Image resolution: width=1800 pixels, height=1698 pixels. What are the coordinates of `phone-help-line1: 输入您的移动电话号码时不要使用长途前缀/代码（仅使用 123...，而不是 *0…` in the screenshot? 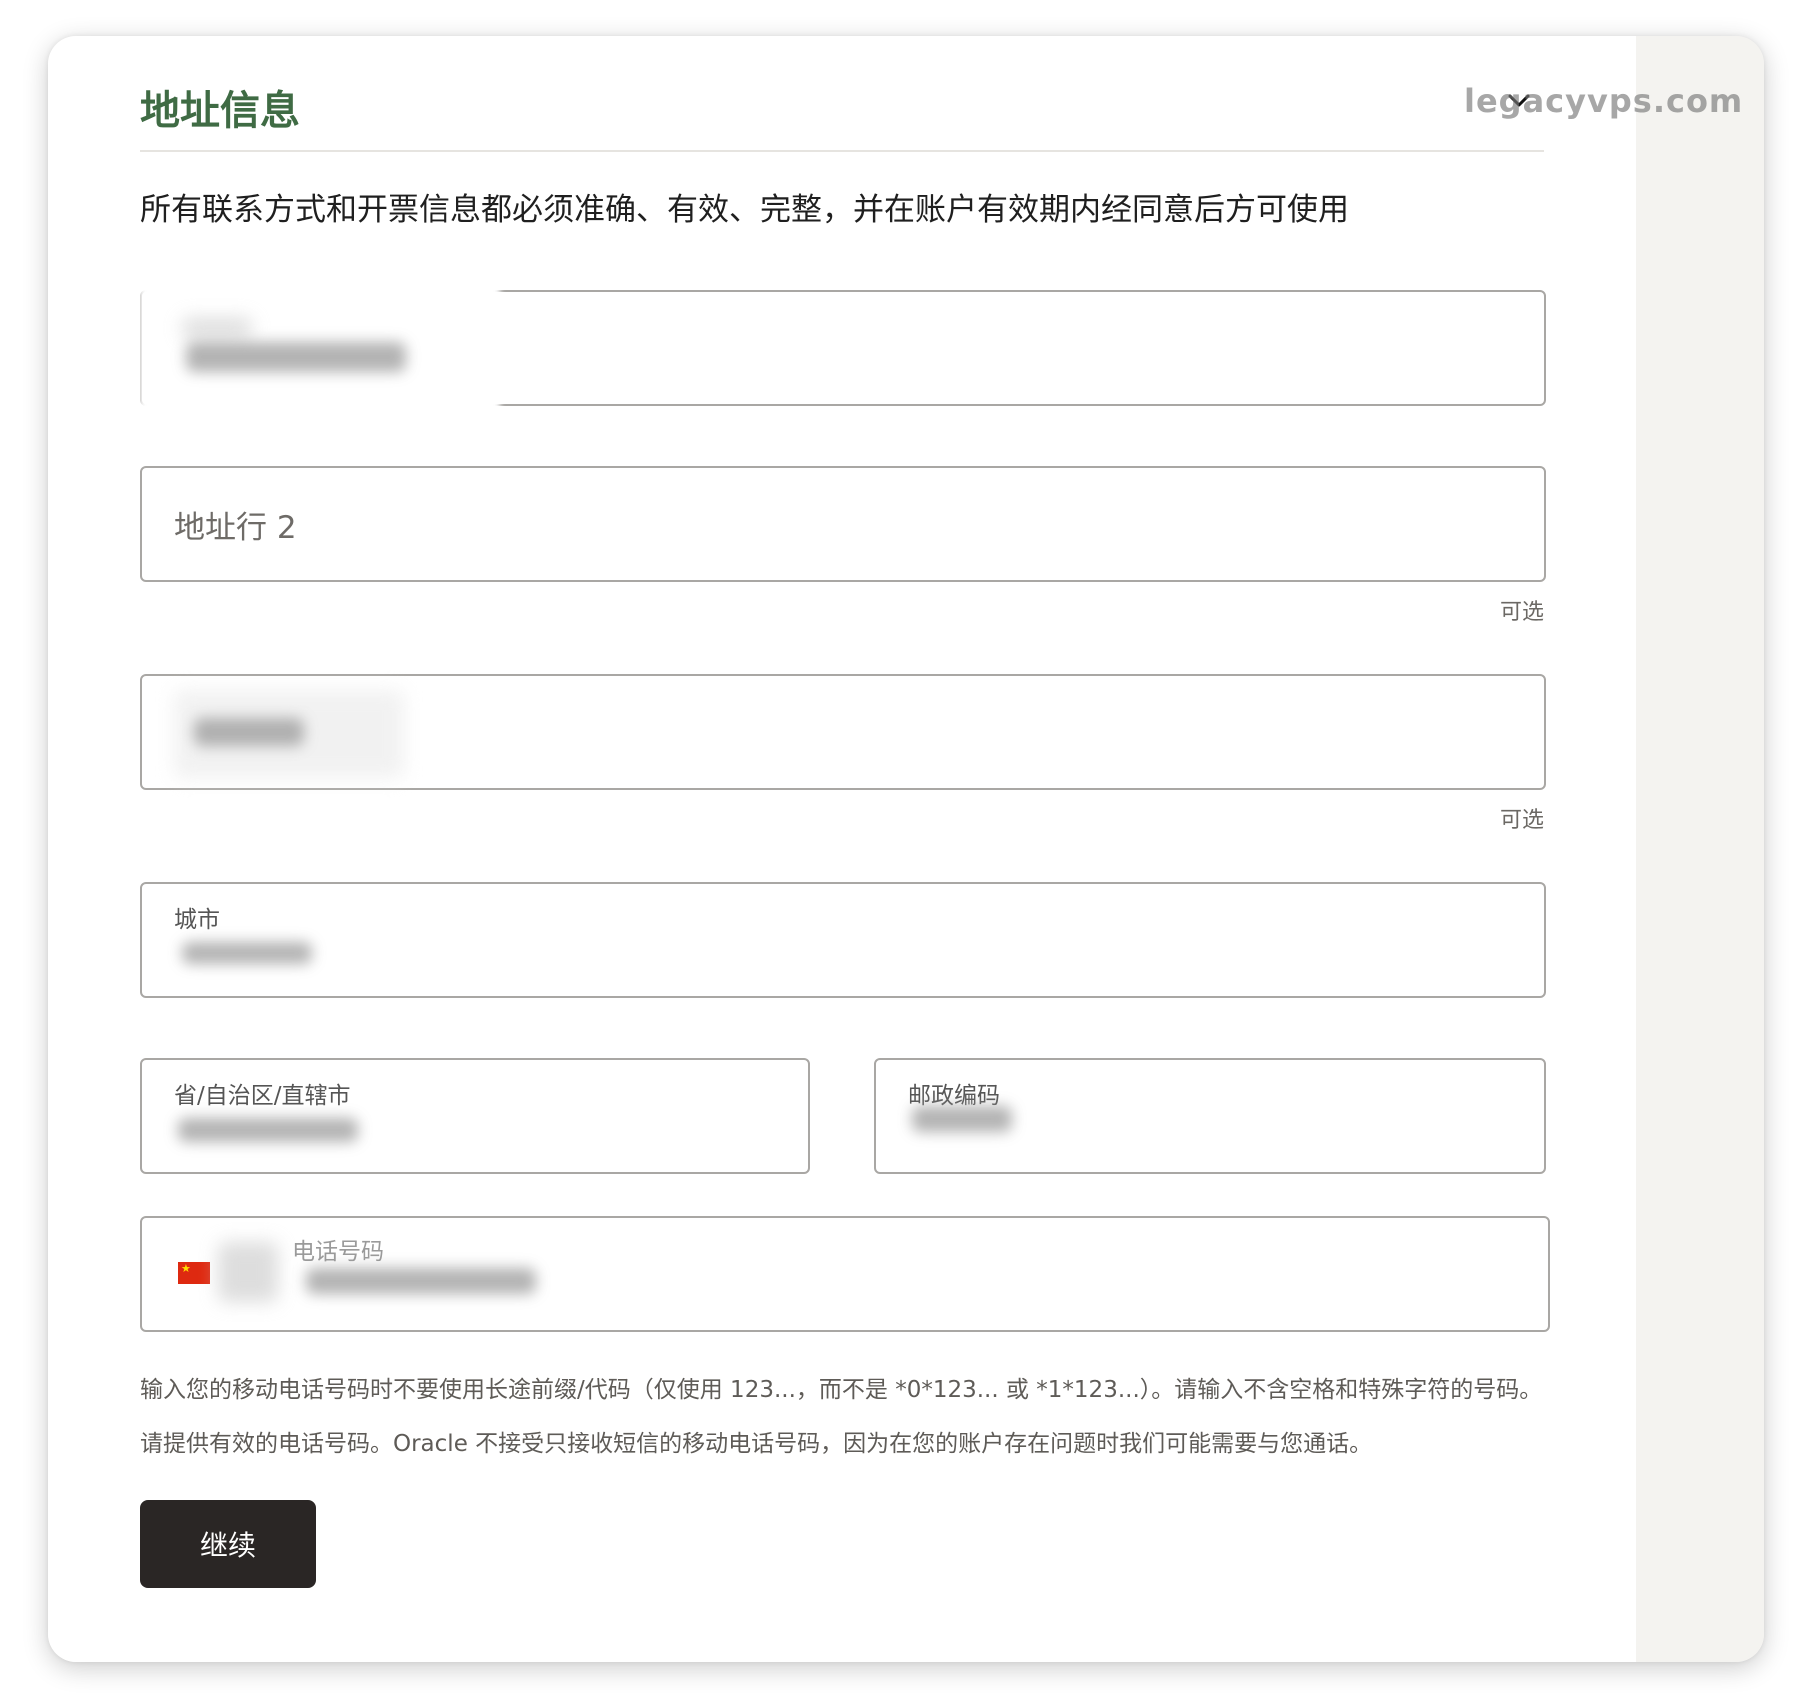 It's located at (841, 1390).